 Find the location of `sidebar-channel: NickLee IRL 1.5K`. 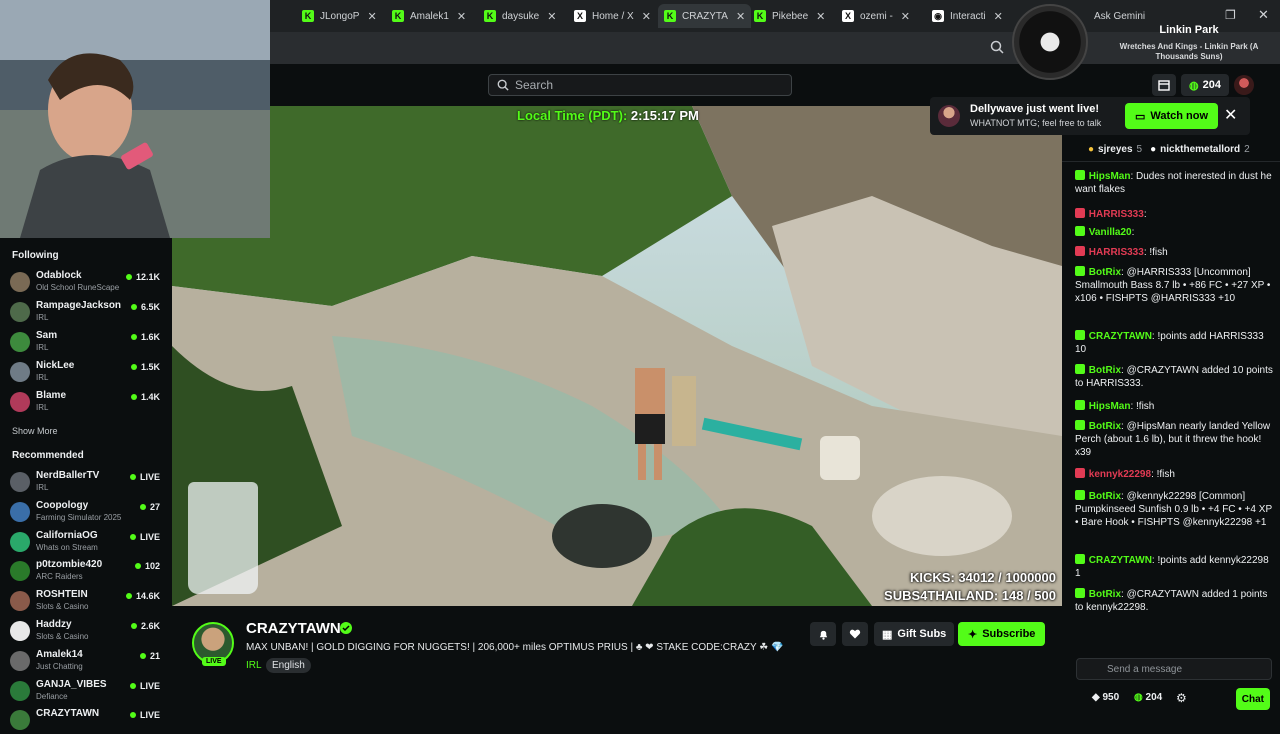

sidebar-channel: NickLee IRL 1.5K is located at coordinates (87, 372).